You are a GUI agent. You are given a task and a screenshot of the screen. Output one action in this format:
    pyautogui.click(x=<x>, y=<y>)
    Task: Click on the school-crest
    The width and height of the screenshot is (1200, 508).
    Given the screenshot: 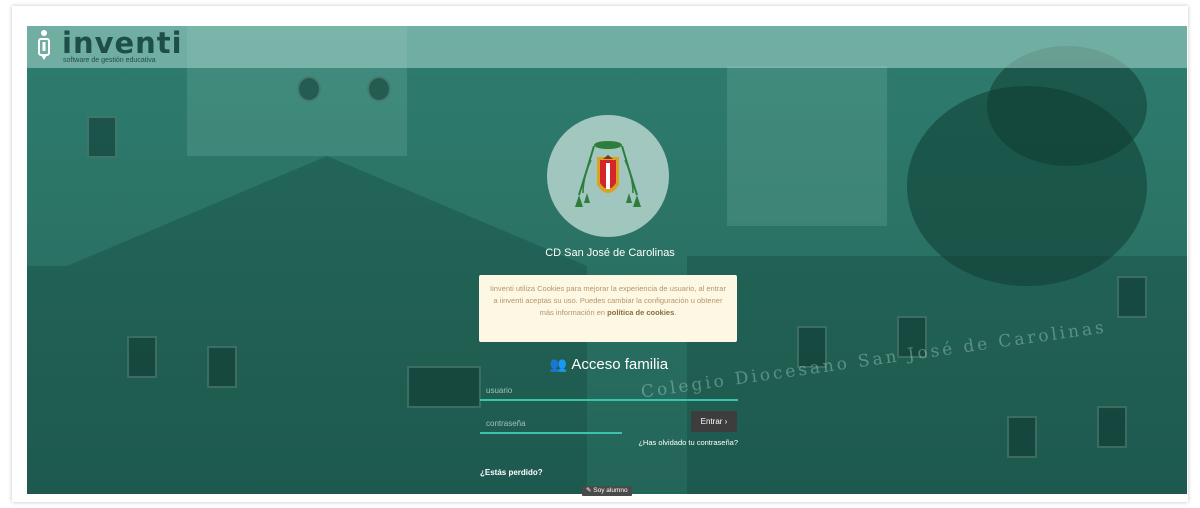 What is the action you would take?
    pyautogui.click(x=608, y=176)
    